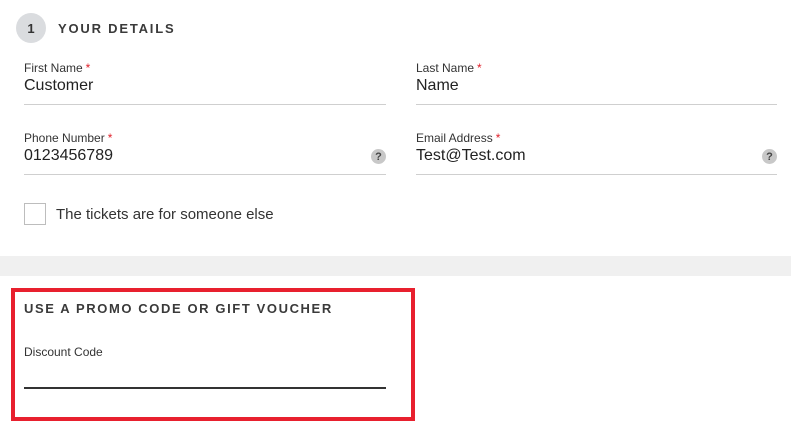 The image size is (791, 435). I want to click on discount-code-label: Discount Code, so click(63, 352).